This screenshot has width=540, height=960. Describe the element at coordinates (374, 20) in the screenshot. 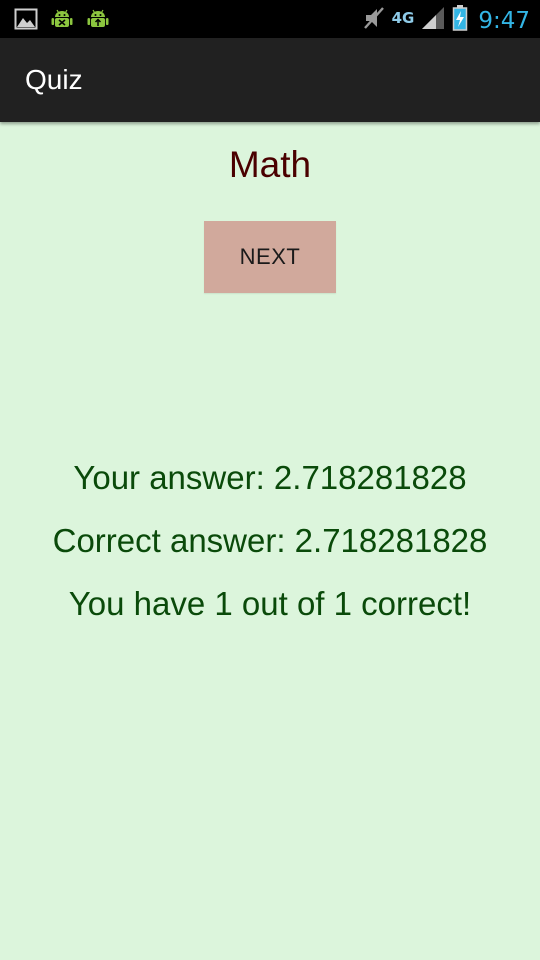

I see `mute-icon` at that location.